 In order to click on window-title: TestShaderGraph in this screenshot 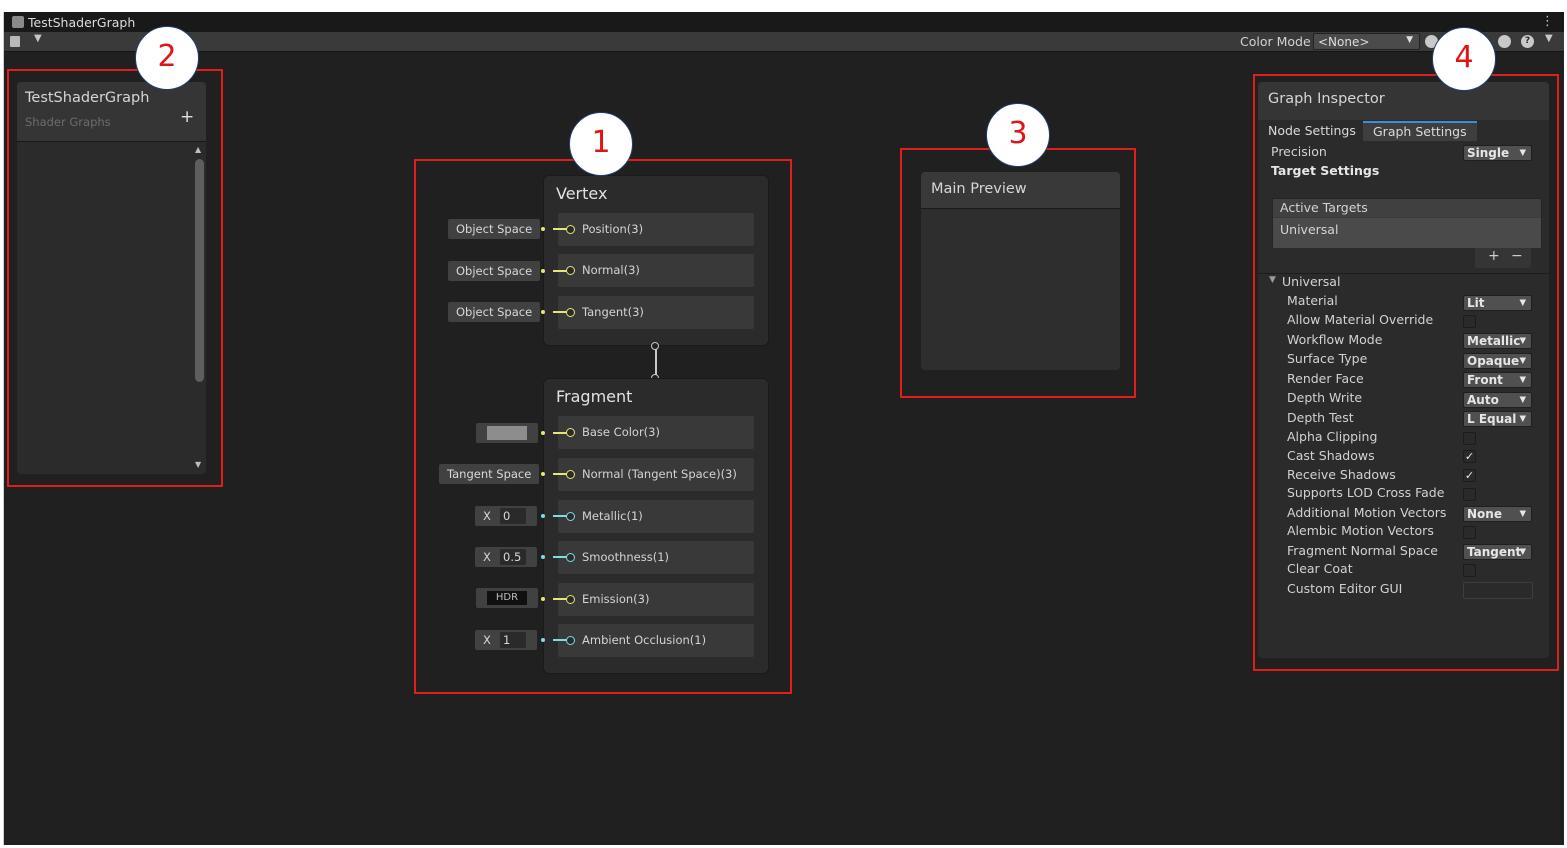, I will do `click(82, 22)`.